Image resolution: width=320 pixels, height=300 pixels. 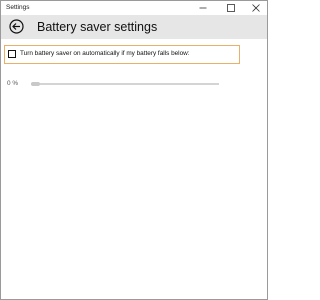 What do you see at coordinates (18, 7) in the screenshot?
I see `window-title: Settings` at bounding box center [18, 7].